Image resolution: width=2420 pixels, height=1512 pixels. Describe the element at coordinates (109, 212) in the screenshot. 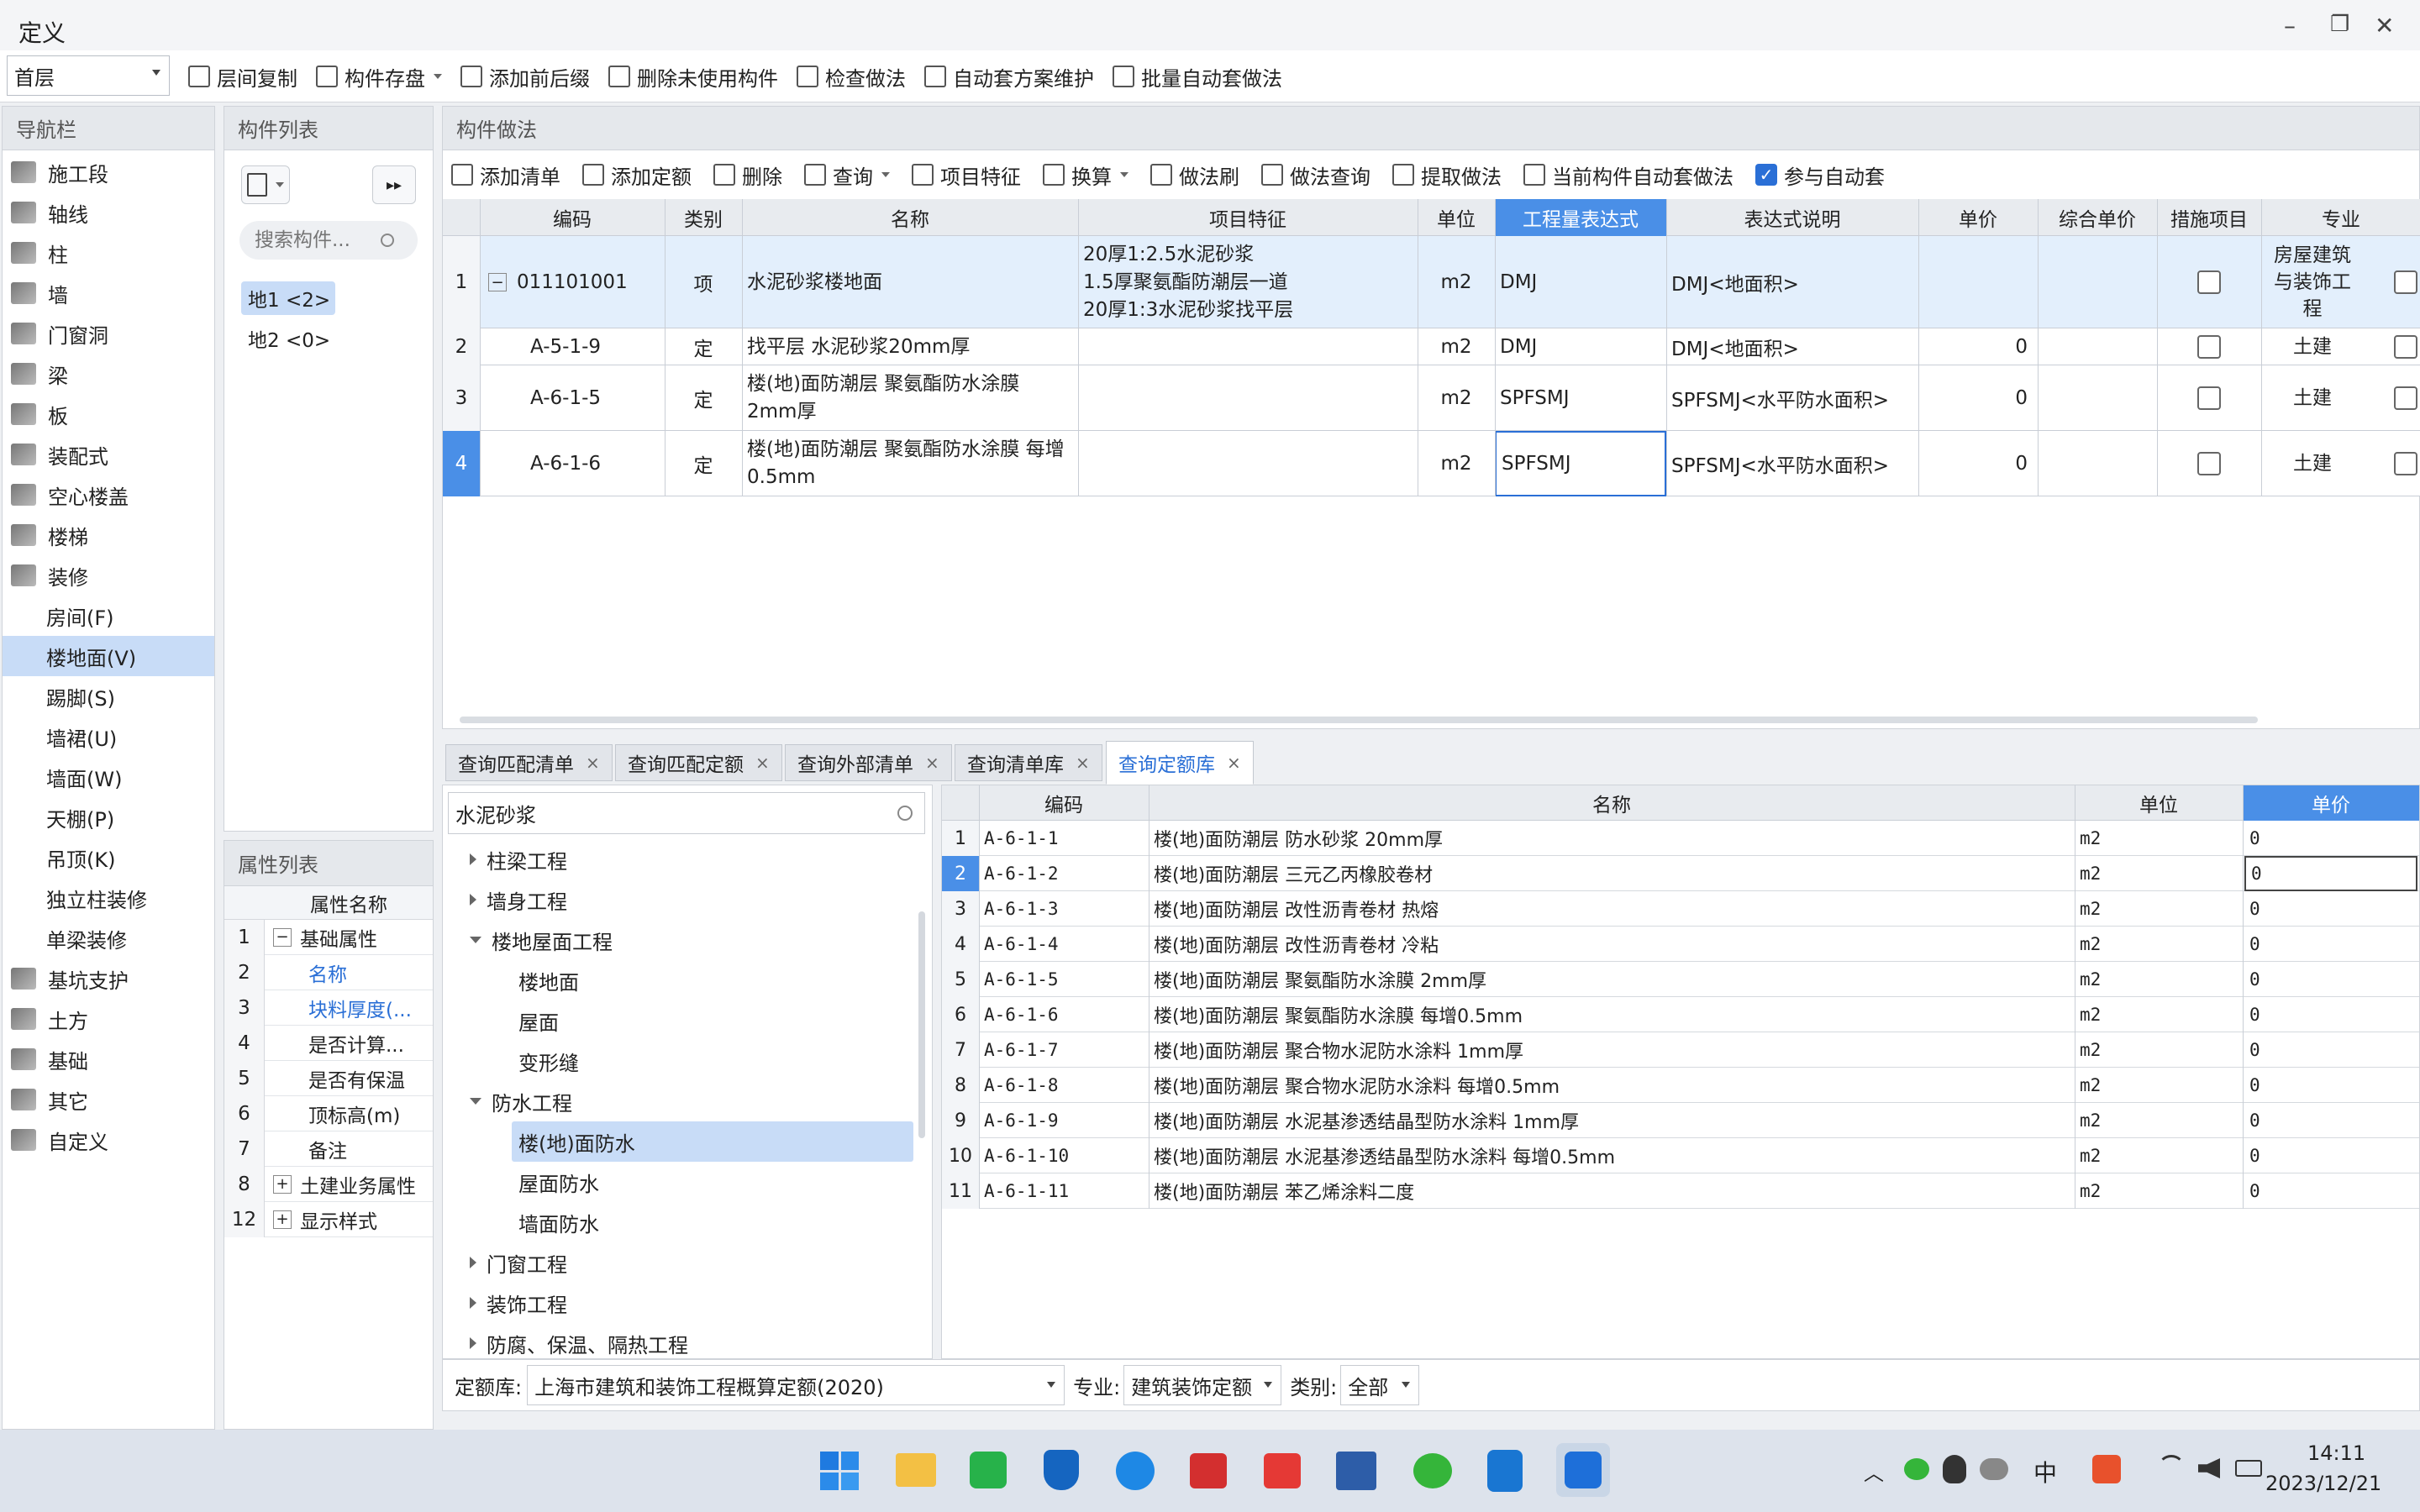

I see `nav-item: 轴线` at that location.